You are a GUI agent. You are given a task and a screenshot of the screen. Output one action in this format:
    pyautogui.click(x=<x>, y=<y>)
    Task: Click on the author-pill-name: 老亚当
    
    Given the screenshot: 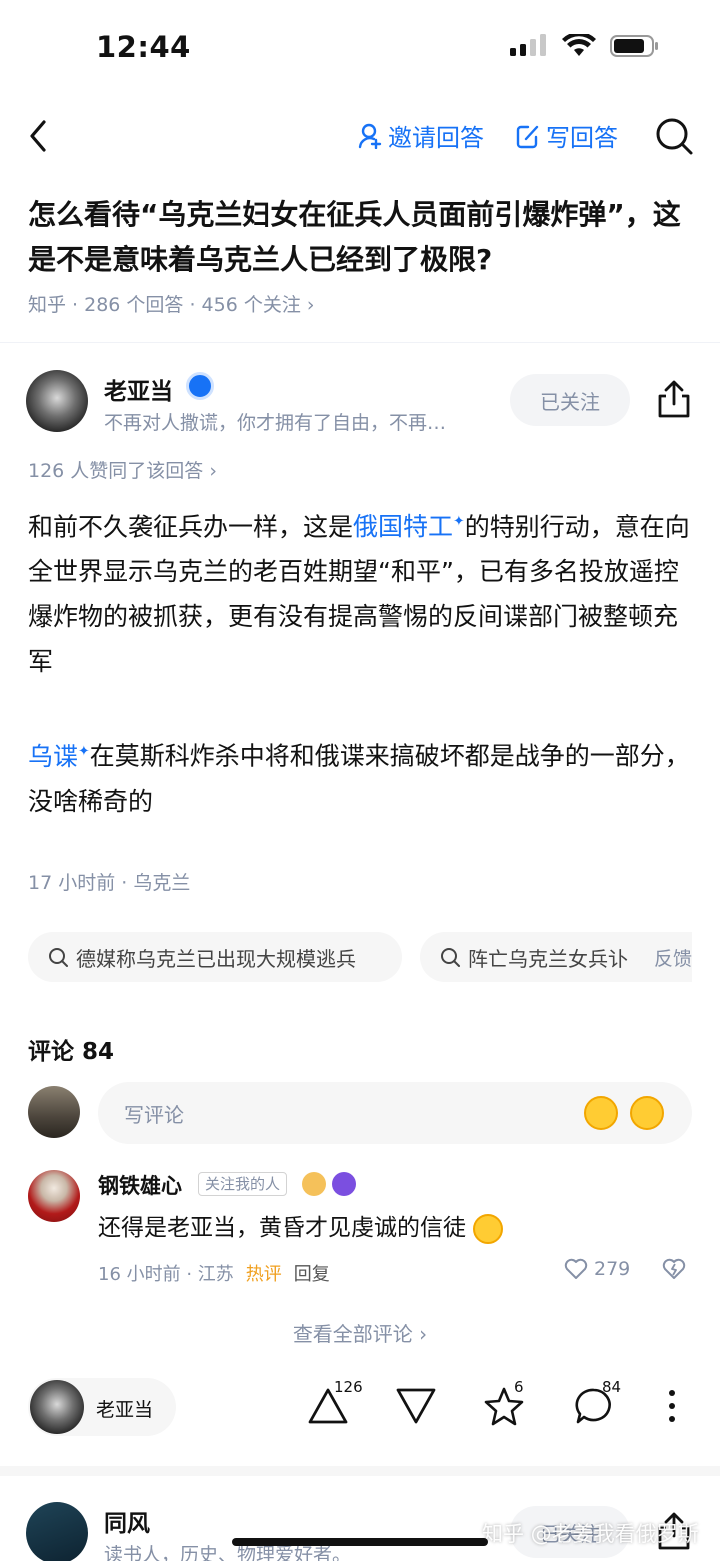 What is the action you would take?
    pyautogui.click(x=125, y=1410)
    